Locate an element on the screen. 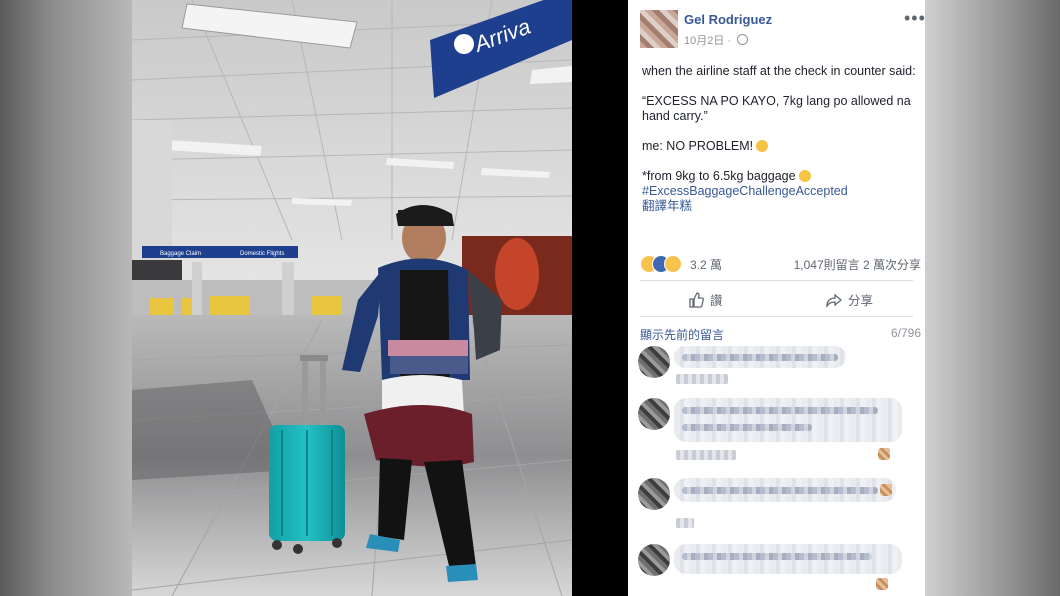 The width and height of the screenshot is (1060, 596). share-button: 分享 is located at coordinates (849, 299).